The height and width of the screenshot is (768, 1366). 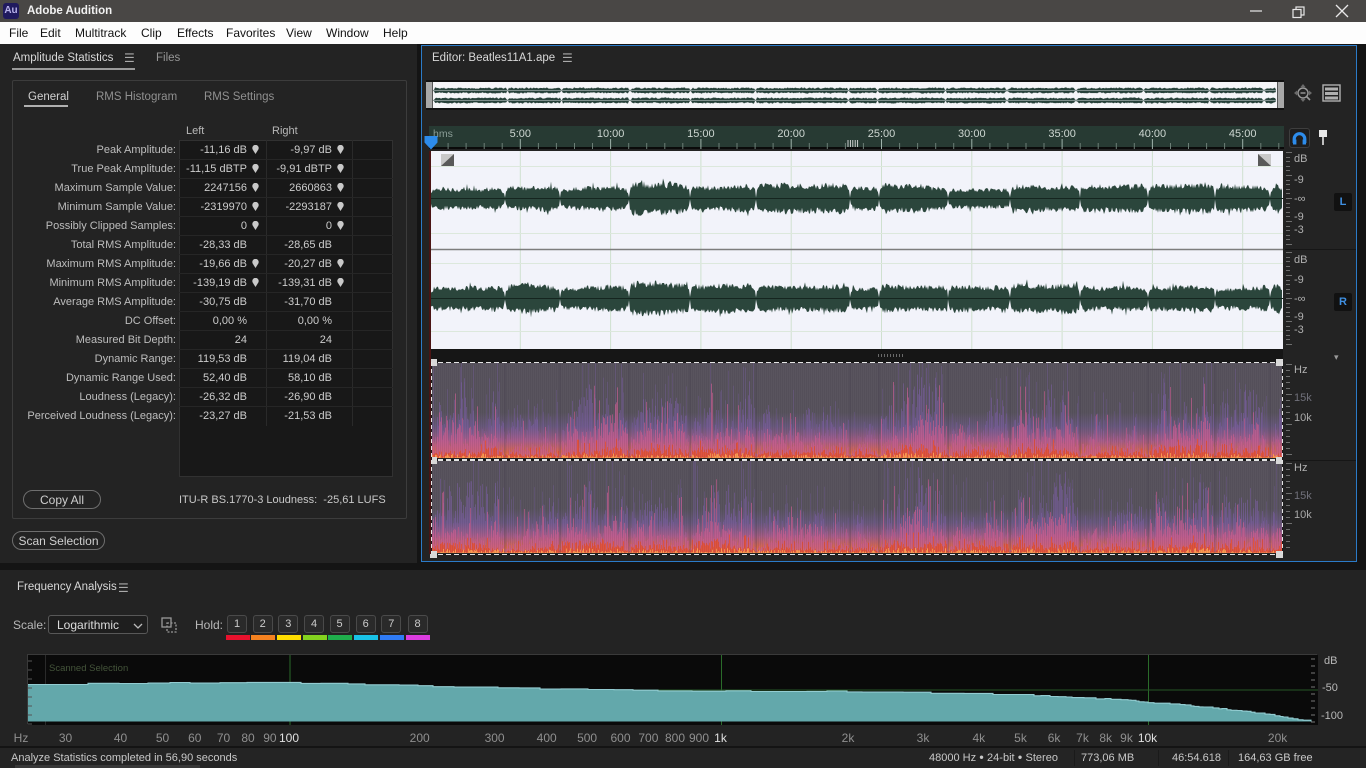 I want to click on svg-text: 35:00, so click(x=1062, y=134).